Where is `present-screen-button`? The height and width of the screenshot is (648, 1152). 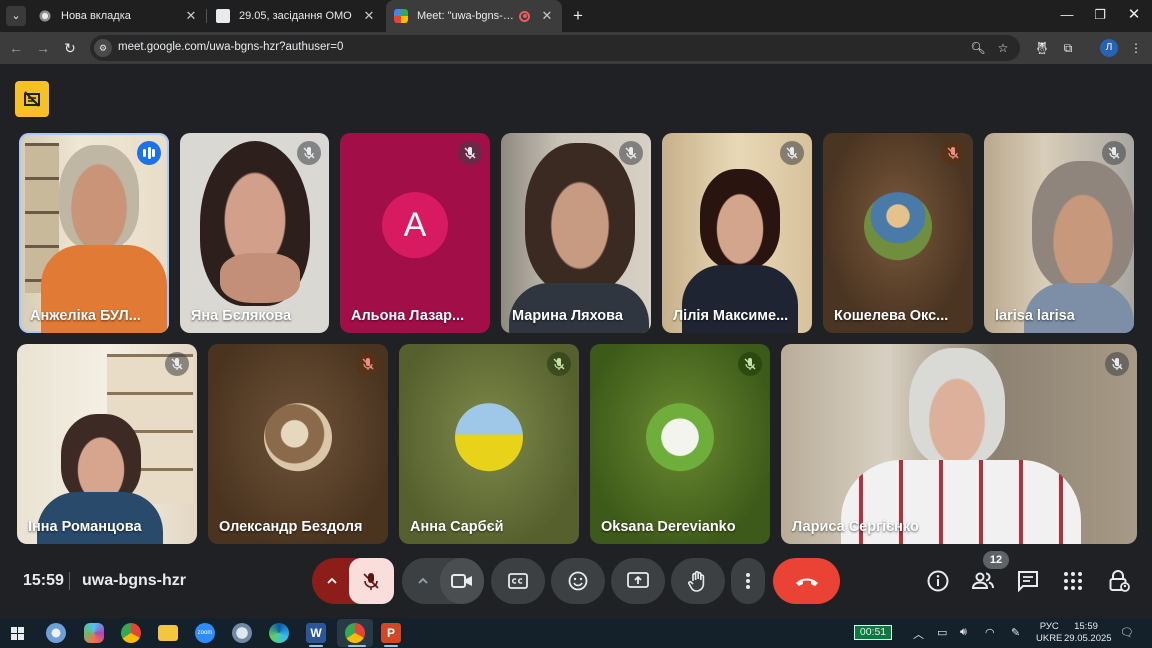 present-screen-button is located at coordinates (638, 581).